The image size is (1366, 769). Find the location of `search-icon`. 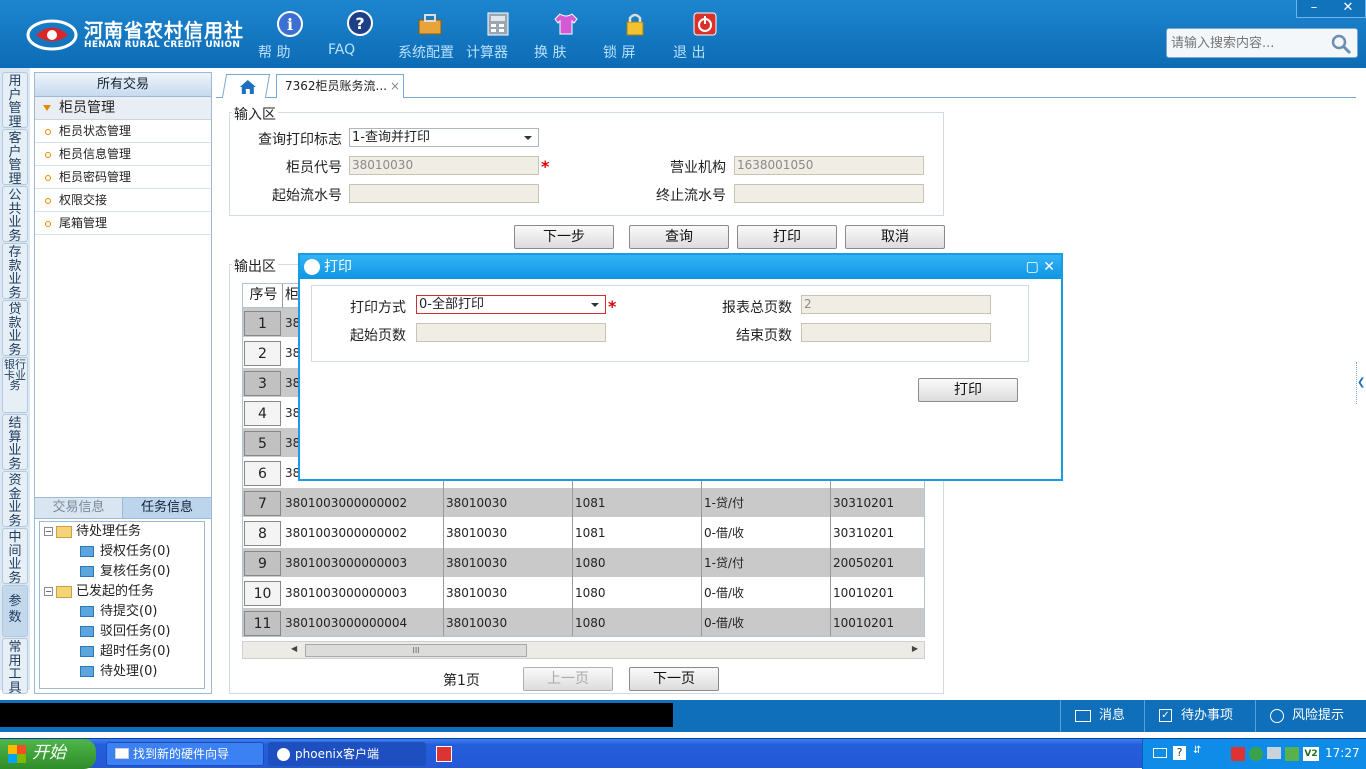

search-icon is located at coordinates (1341, 44).